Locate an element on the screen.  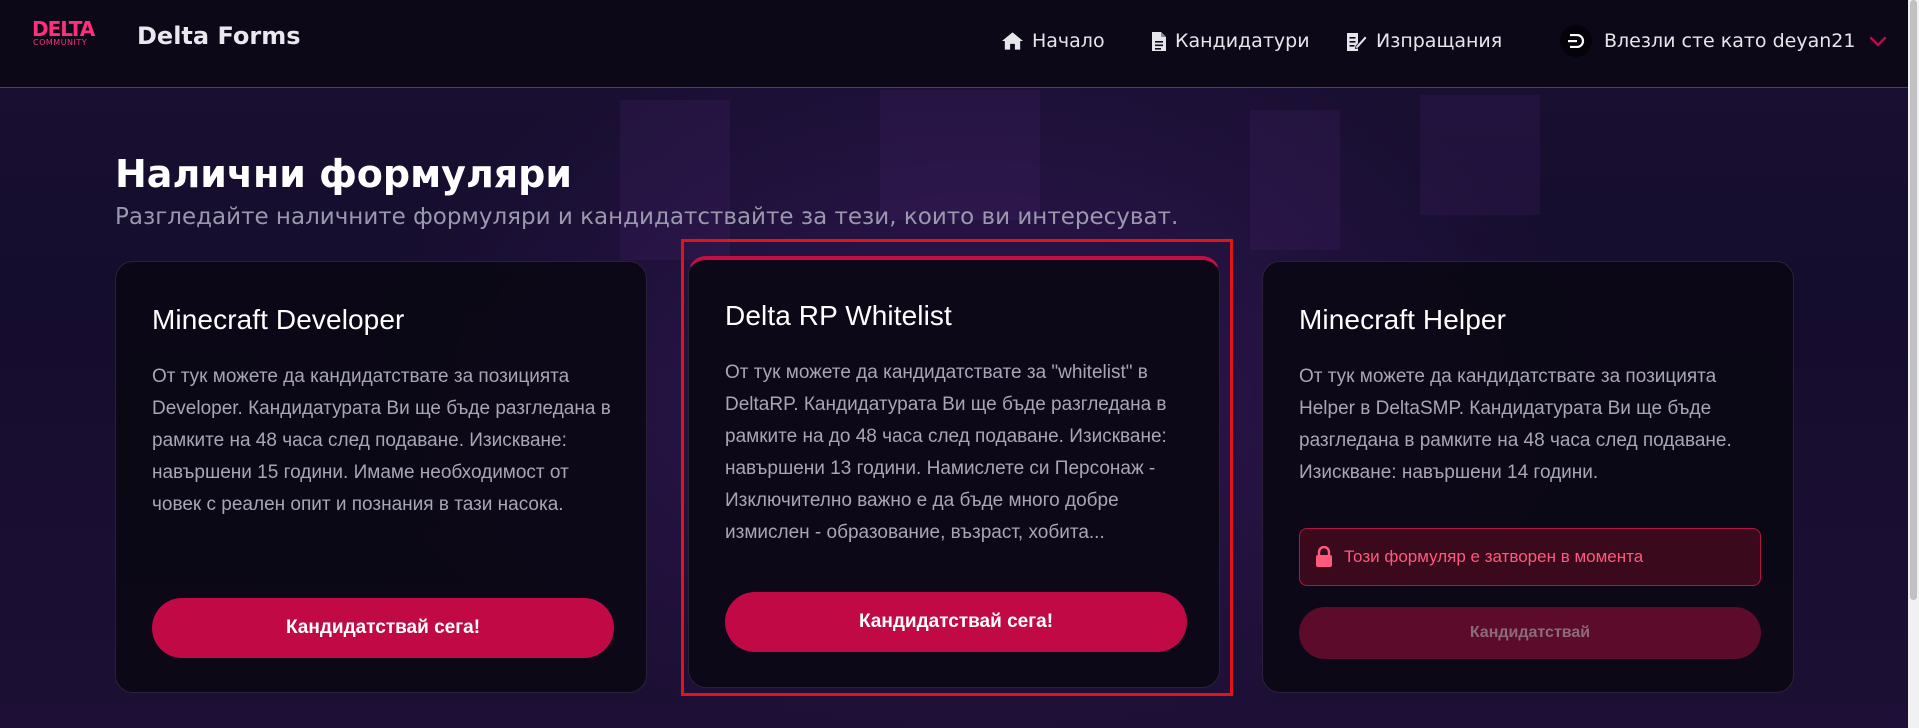
user-avatar is located at coordinates (1576, 41).